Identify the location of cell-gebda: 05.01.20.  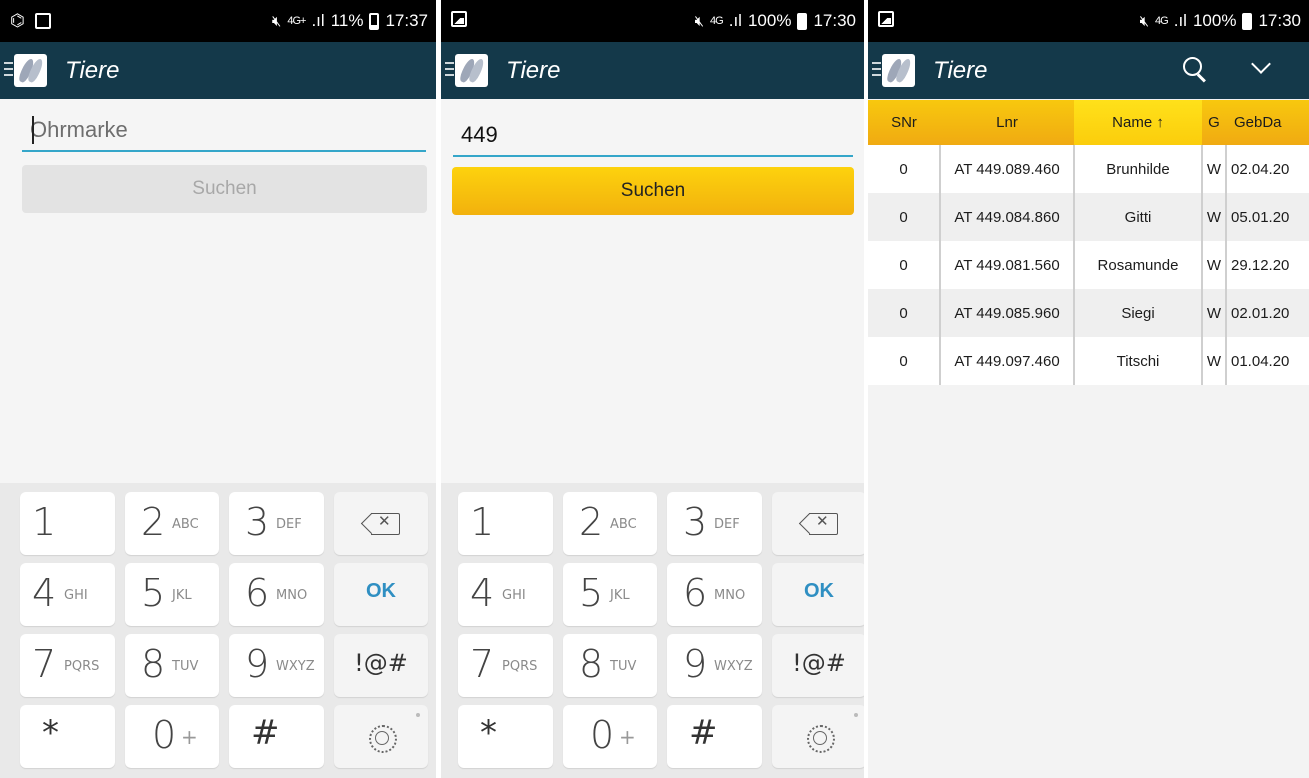
(1267, 217).